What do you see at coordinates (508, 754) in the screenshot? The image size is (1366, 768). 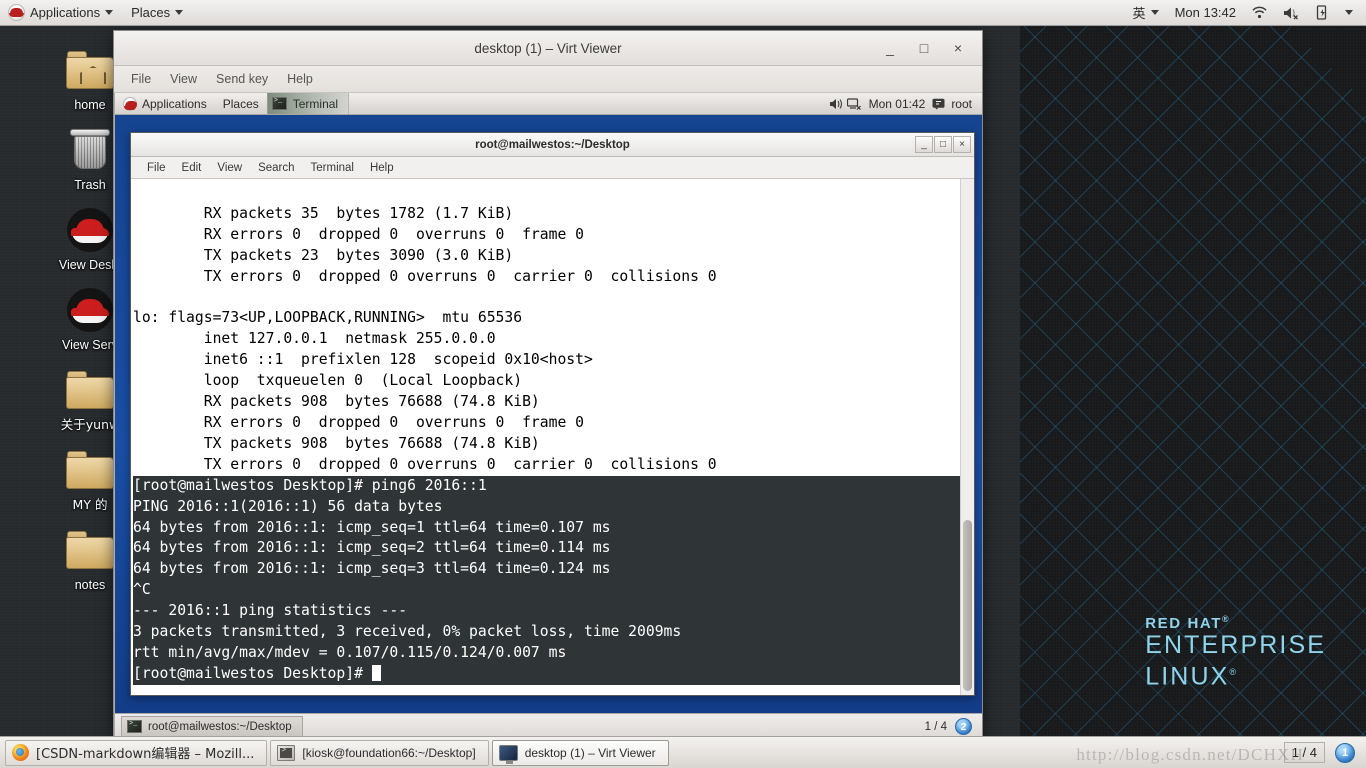 I see `monitor-icon` at bounding box center [508, 754].